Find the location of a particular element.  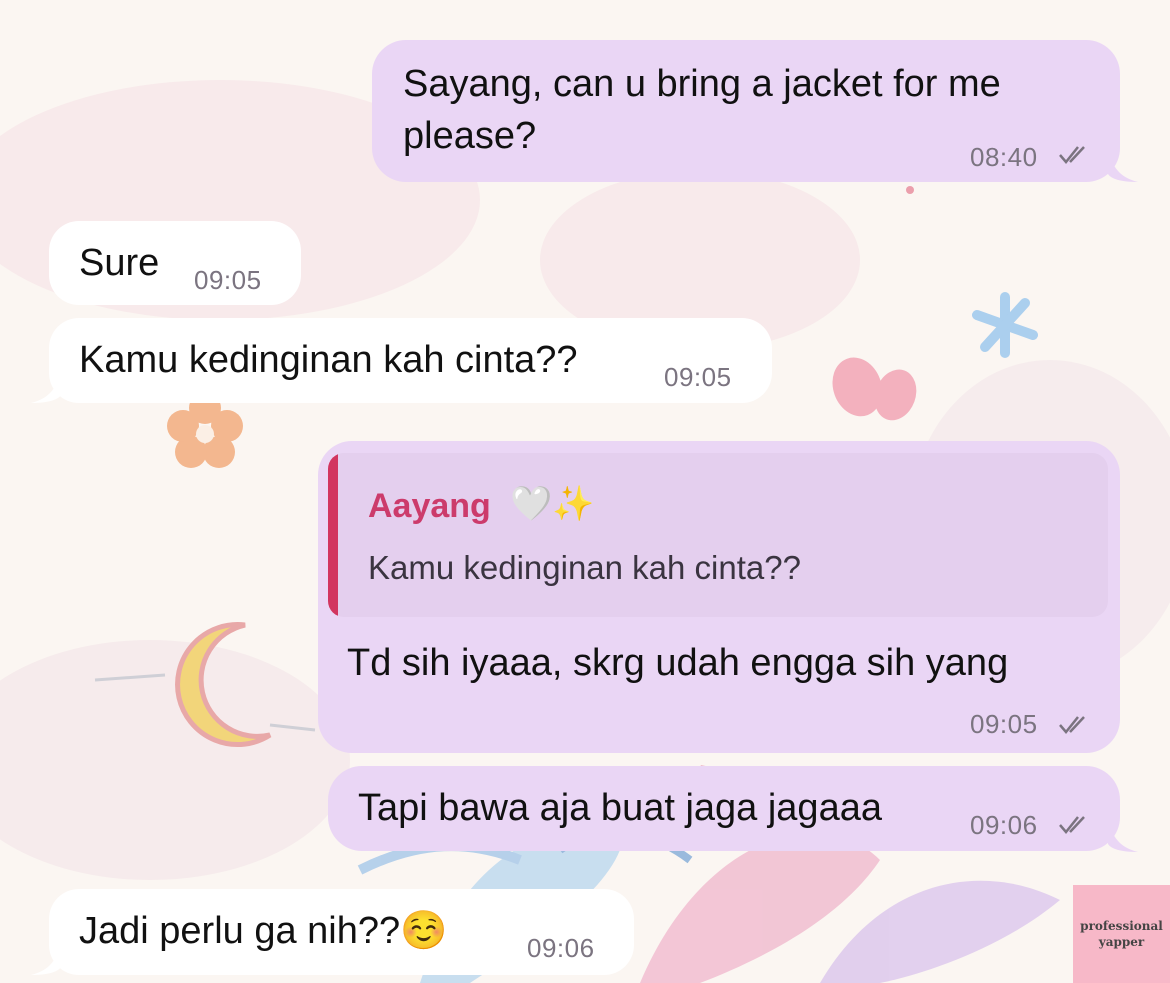

message-time: 08:40 is located at coordinates (1004, 157).